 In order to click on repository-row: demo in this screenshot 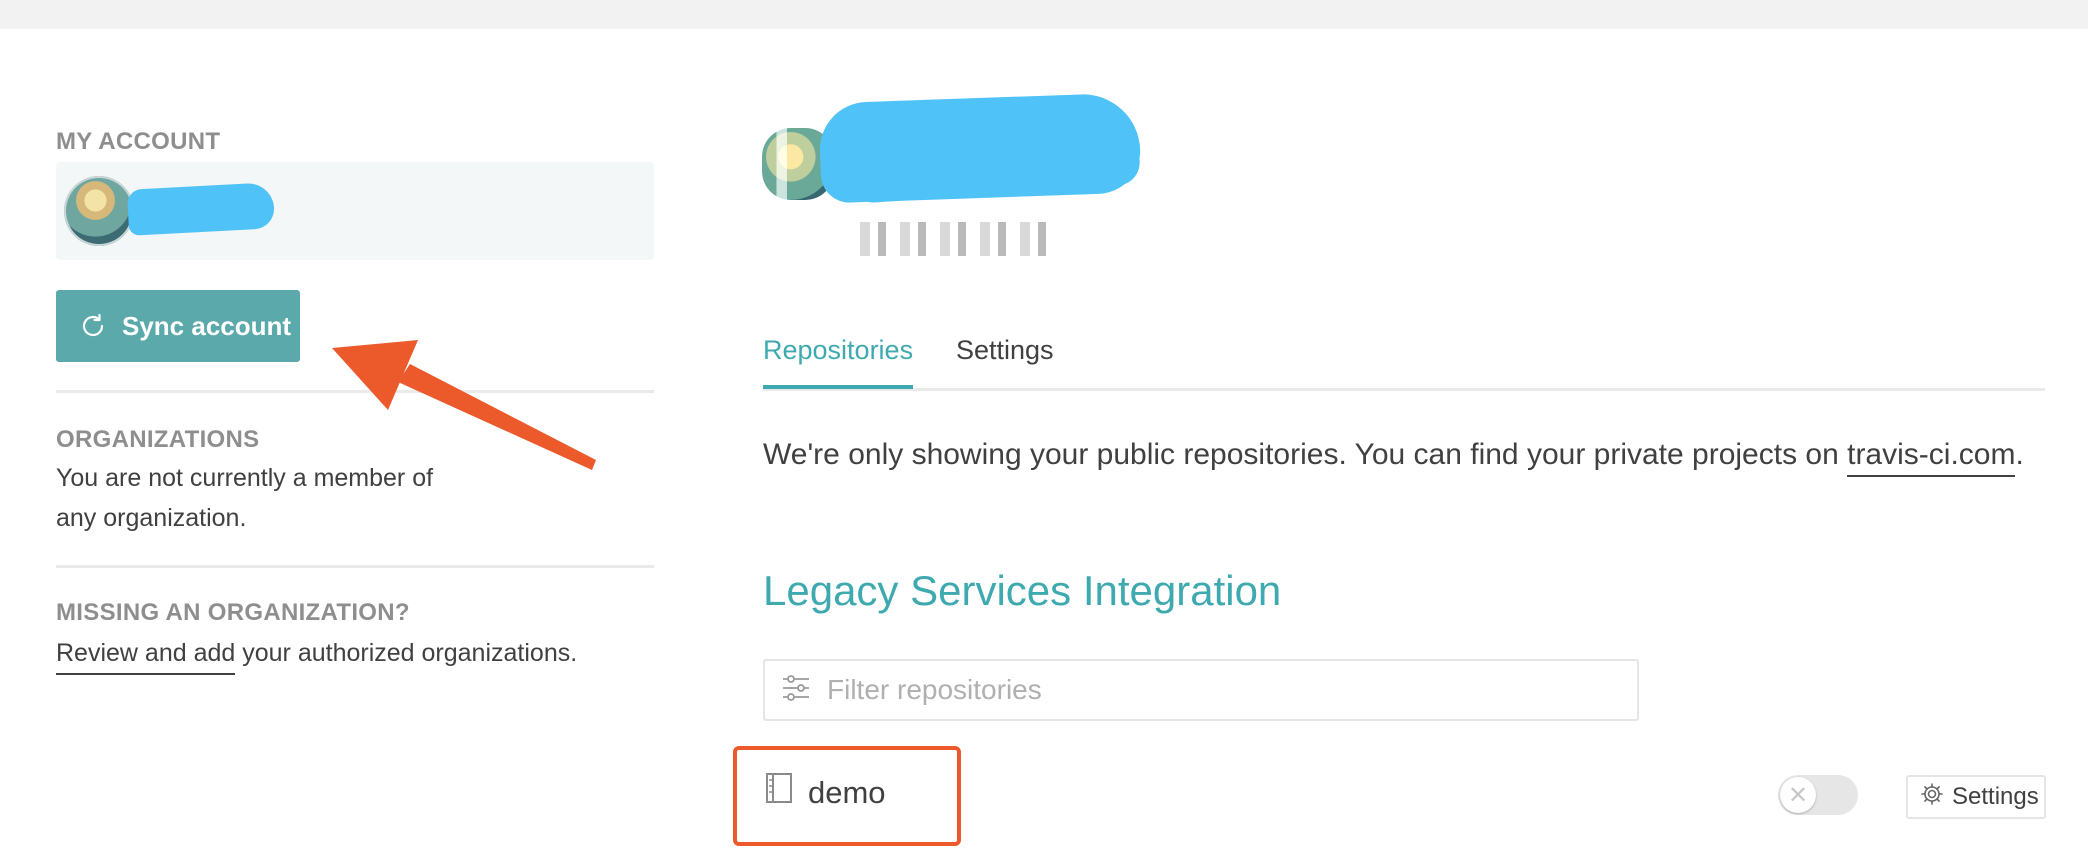, I will do `click(825, 793)`.